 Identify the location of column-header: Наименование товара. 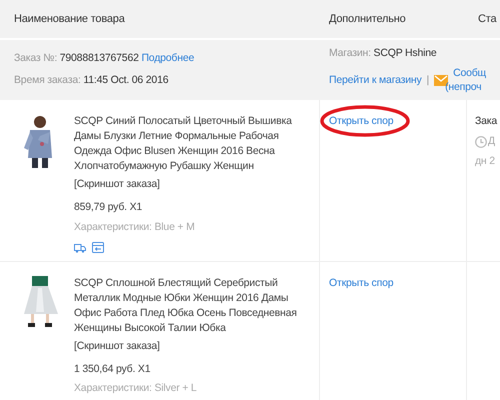
(69, 19).